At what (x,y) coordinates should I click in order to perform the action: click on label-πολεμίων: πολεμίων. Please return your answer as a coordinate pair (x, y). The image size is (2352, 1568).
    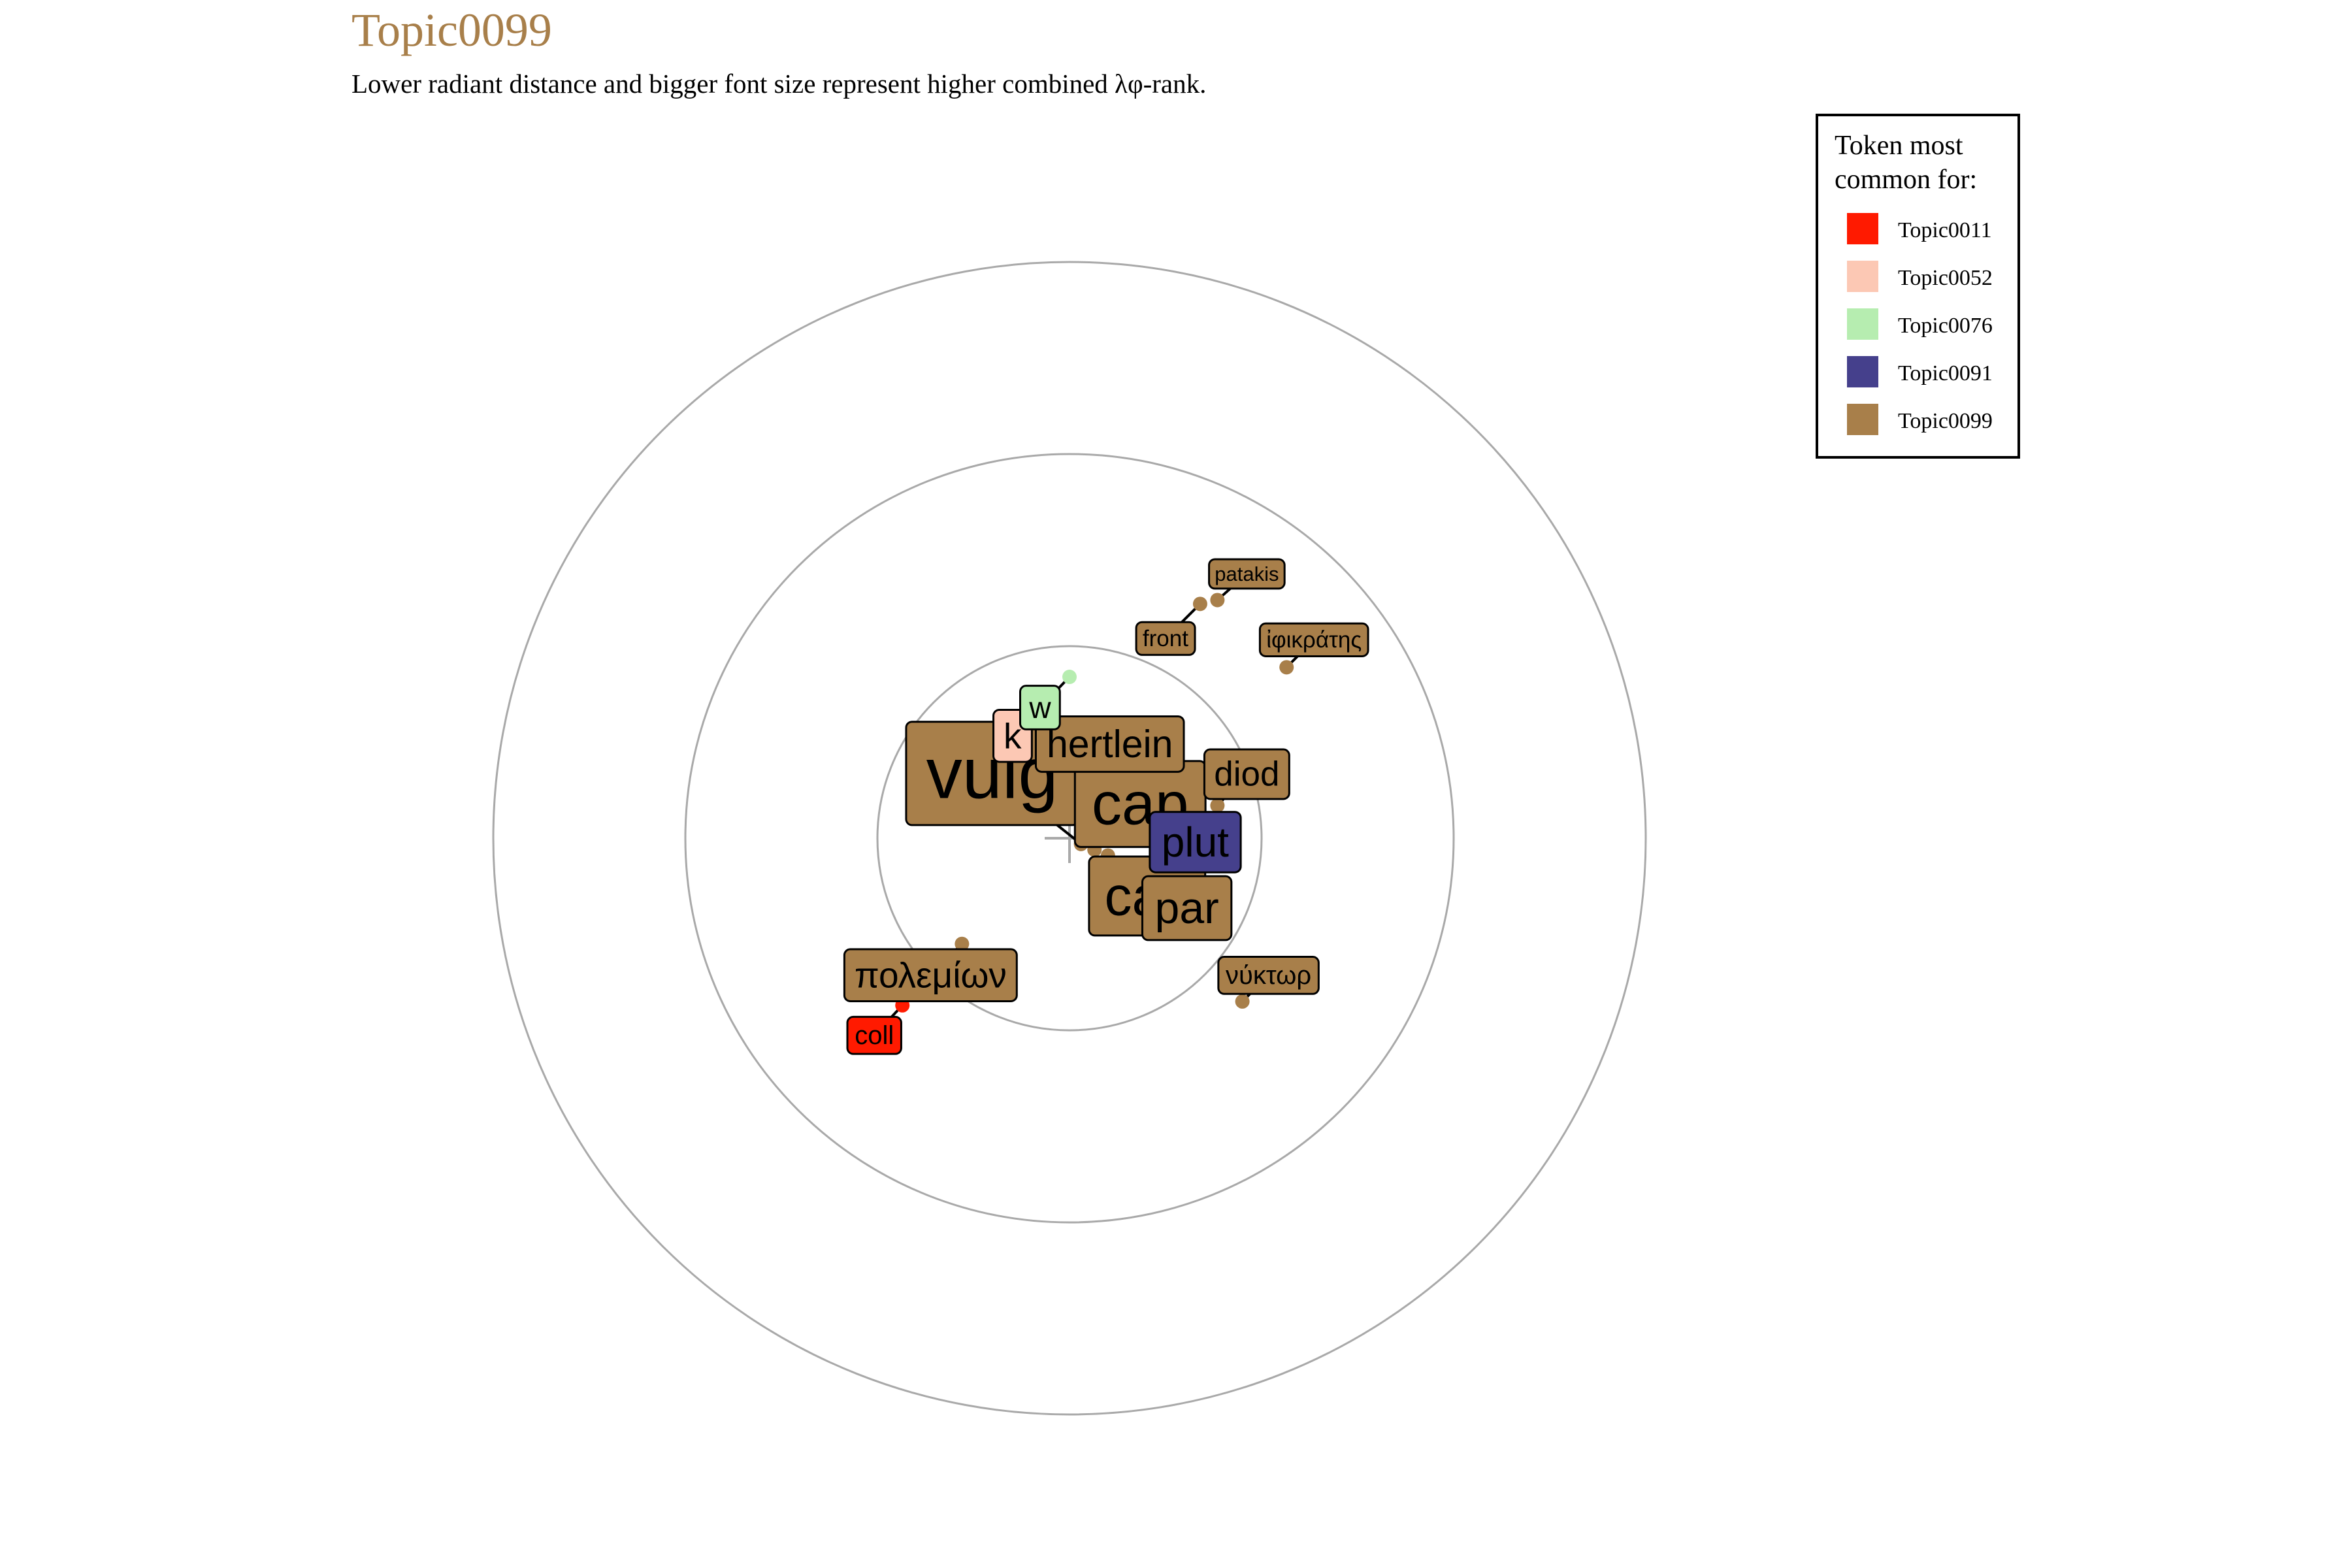
    Looking at the image, I should click on (930, 975).